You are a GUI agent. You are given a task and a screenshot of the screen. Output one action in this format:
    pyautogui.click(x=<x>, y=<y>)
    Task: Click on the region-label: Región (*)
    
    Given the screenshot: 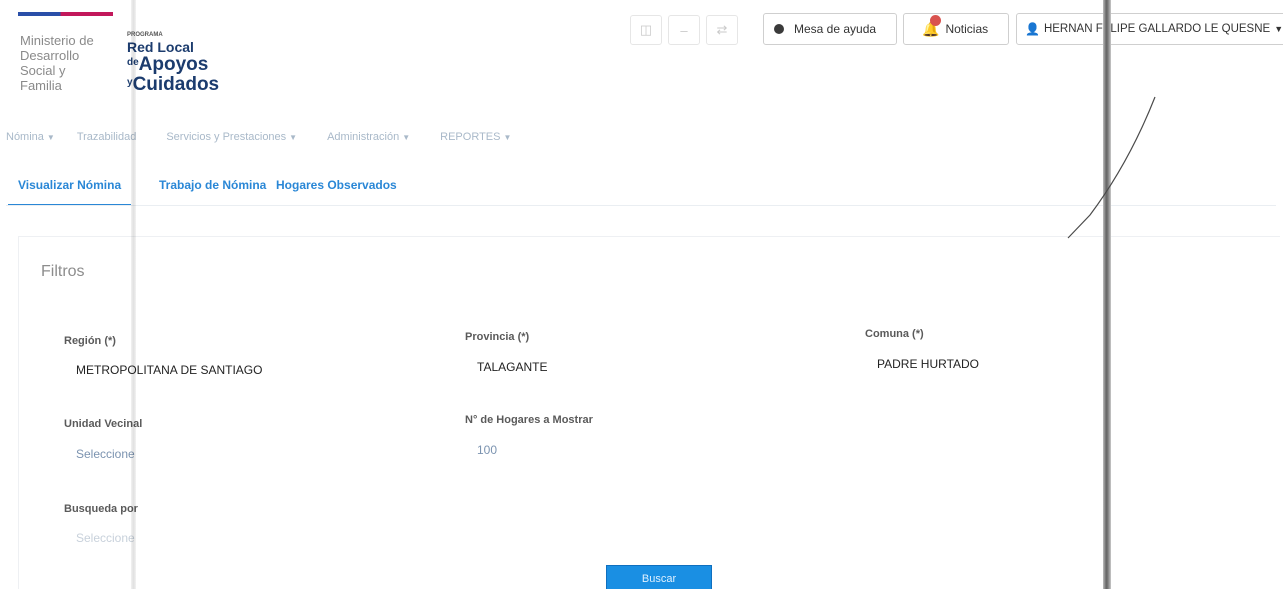 What is the action you would take?
    pyautogui.click(x=90, y=341)
    